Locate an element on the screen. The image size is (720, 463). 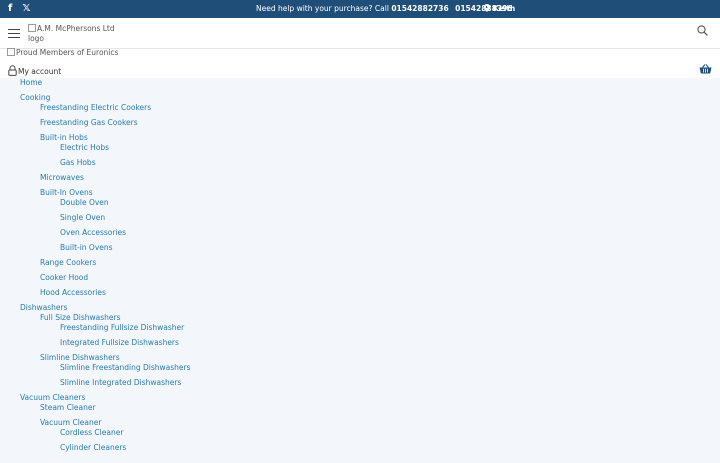
nav-link-level-0: Dishwashers is located at coordinates (44, 308).